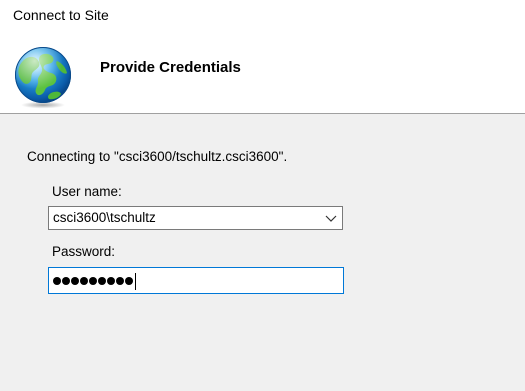  I want to click on username-label: User name:, so click(87, 191).